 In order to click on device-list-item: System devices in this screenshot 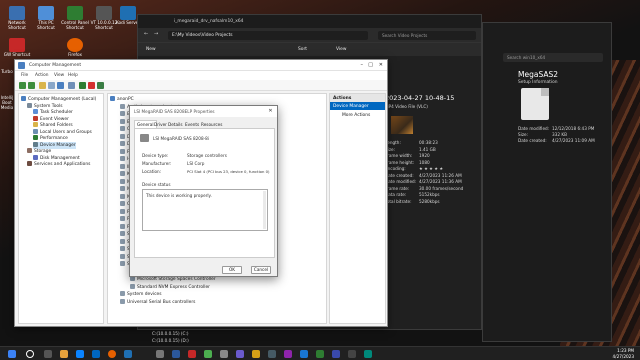, I will do `click(140, 294)`.